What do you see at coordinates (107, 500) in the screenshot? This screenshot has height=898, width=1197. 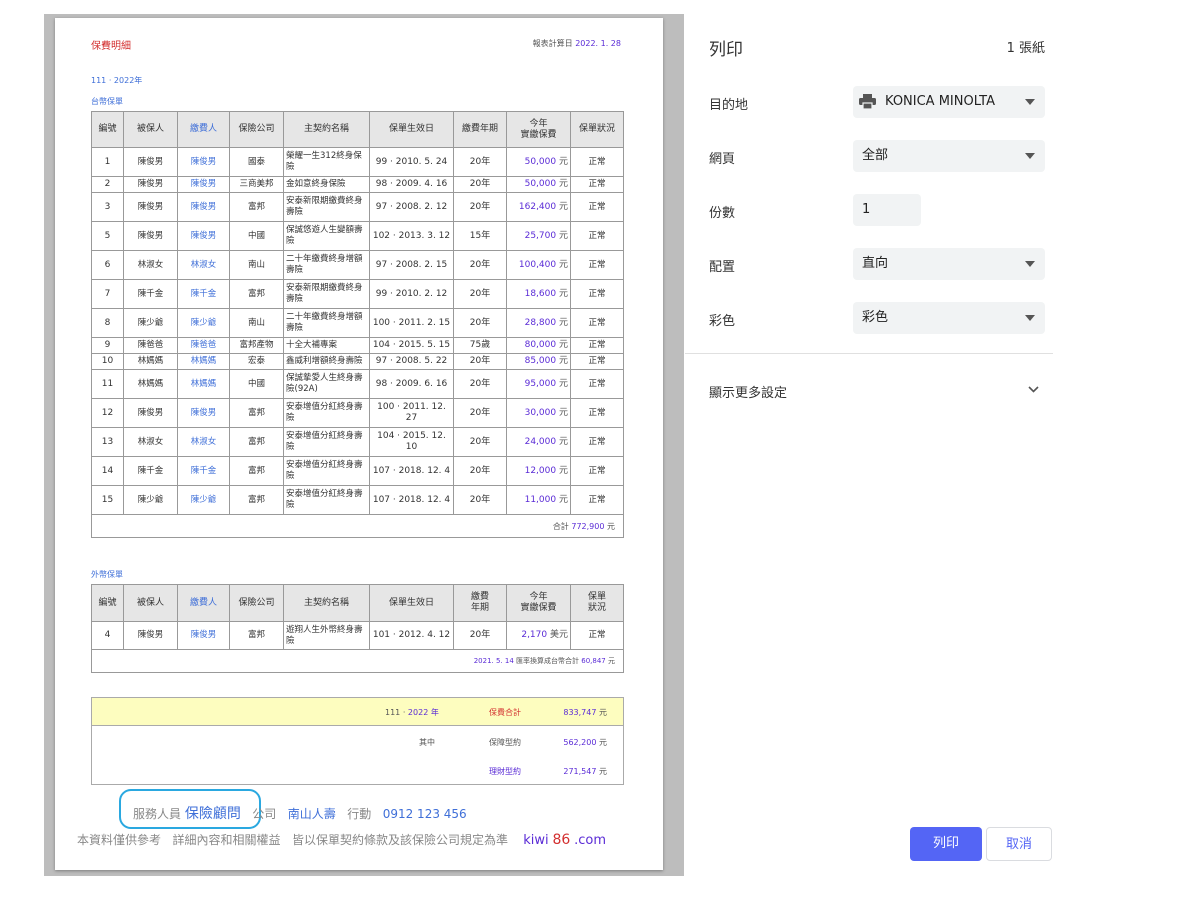 I see `table-cell: 15` at bounding box center [107, 500].